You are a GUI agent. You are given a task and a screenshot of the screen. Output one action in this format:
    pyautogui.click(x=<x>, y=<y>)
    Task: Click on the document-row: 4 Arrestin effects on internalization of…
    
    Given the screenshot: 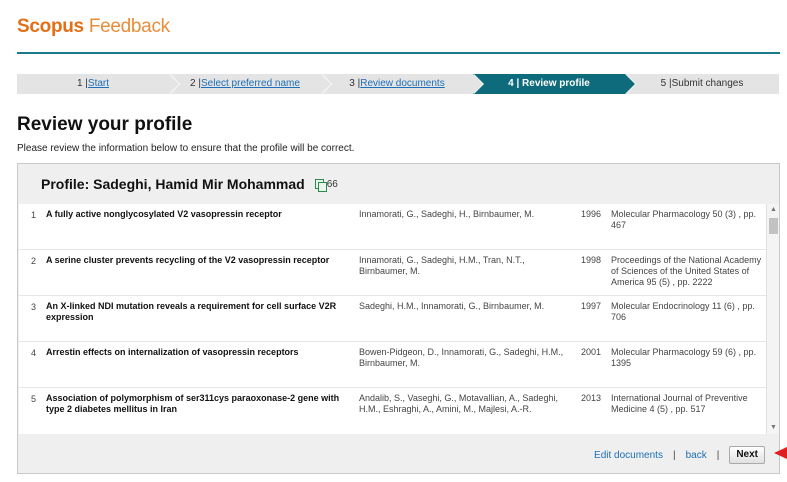 What is the action you would take?
    pyautogui.click(x=392, y=365)
    